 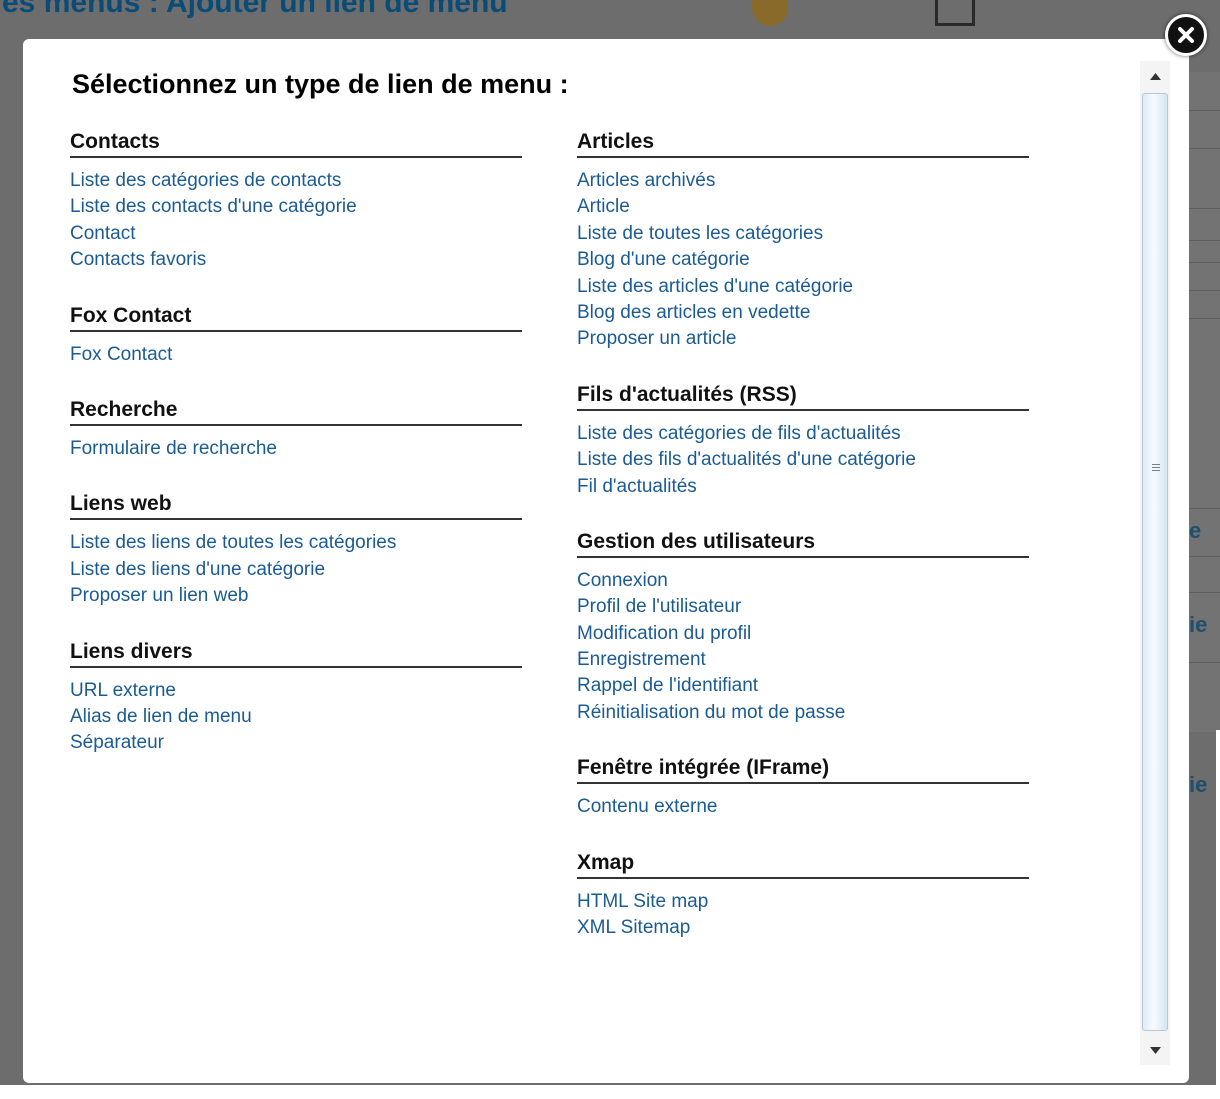 What do you see at coordinates (255, 9) in the screenshot?
I see `background-page-title: es menus : Ajouter un lien de menu` at bounding box center [255, 9].